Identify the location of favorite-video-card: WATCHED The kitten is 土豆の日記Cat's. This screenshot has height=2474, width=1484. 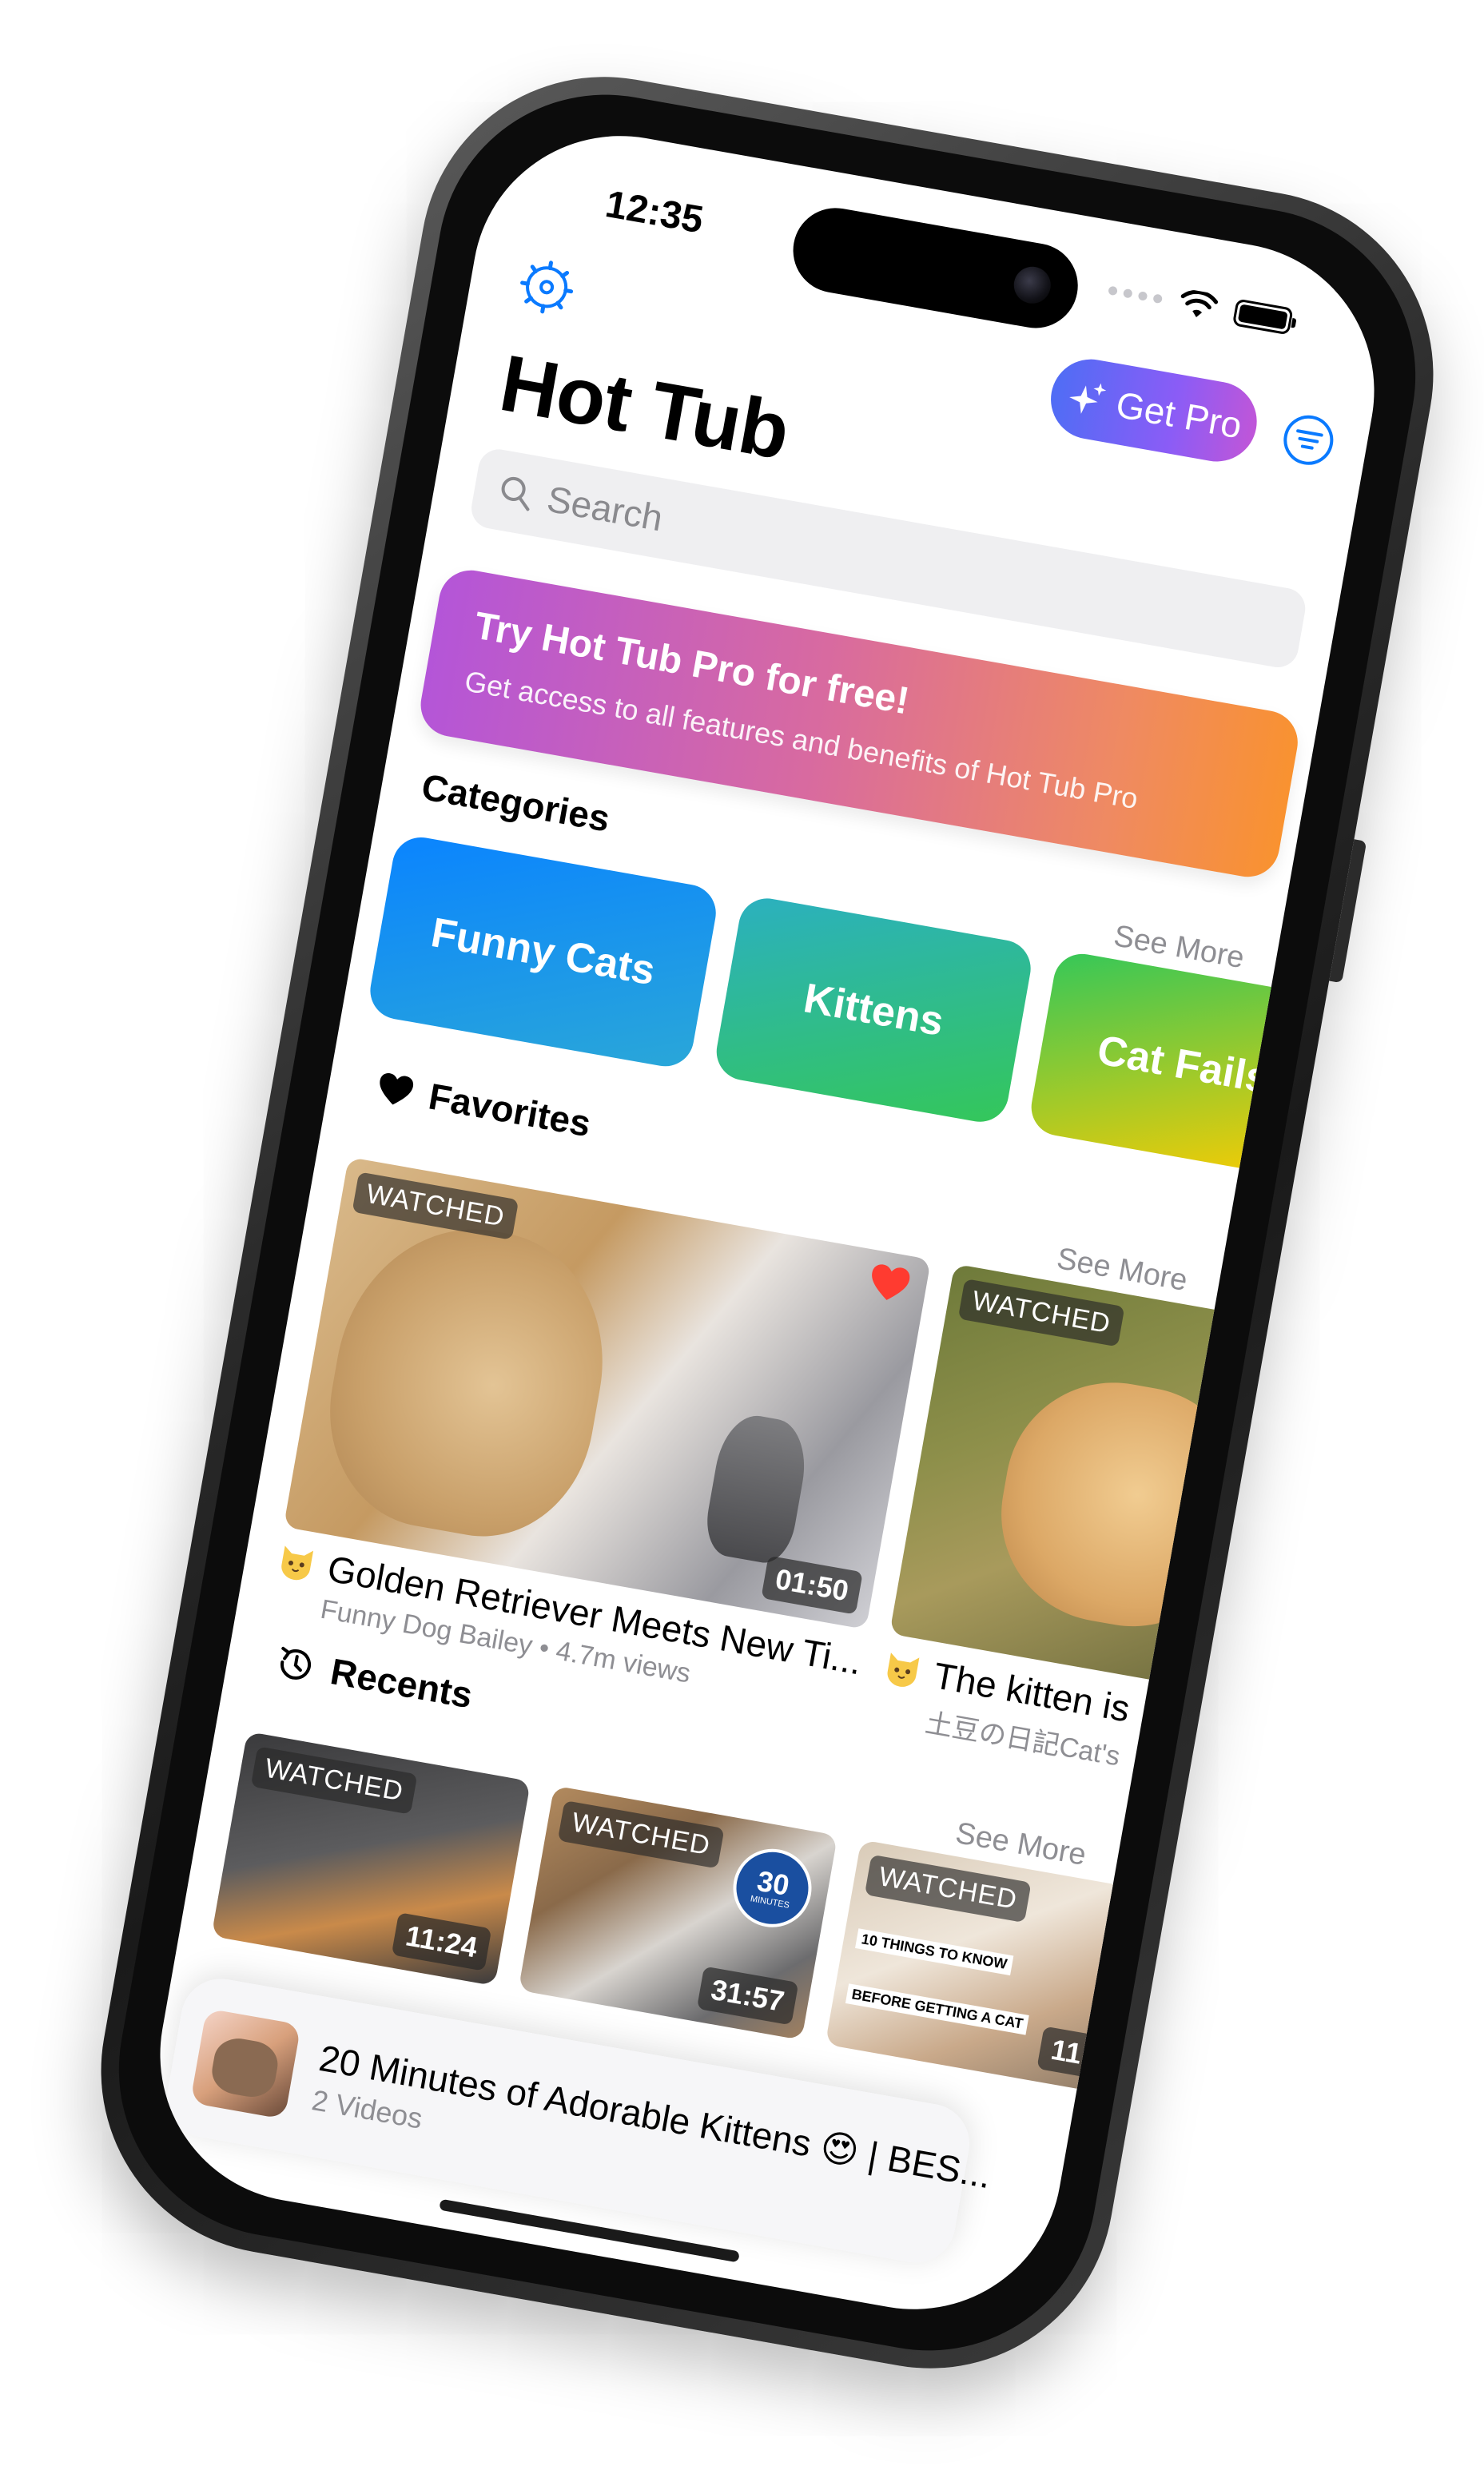
(1087, 1527).